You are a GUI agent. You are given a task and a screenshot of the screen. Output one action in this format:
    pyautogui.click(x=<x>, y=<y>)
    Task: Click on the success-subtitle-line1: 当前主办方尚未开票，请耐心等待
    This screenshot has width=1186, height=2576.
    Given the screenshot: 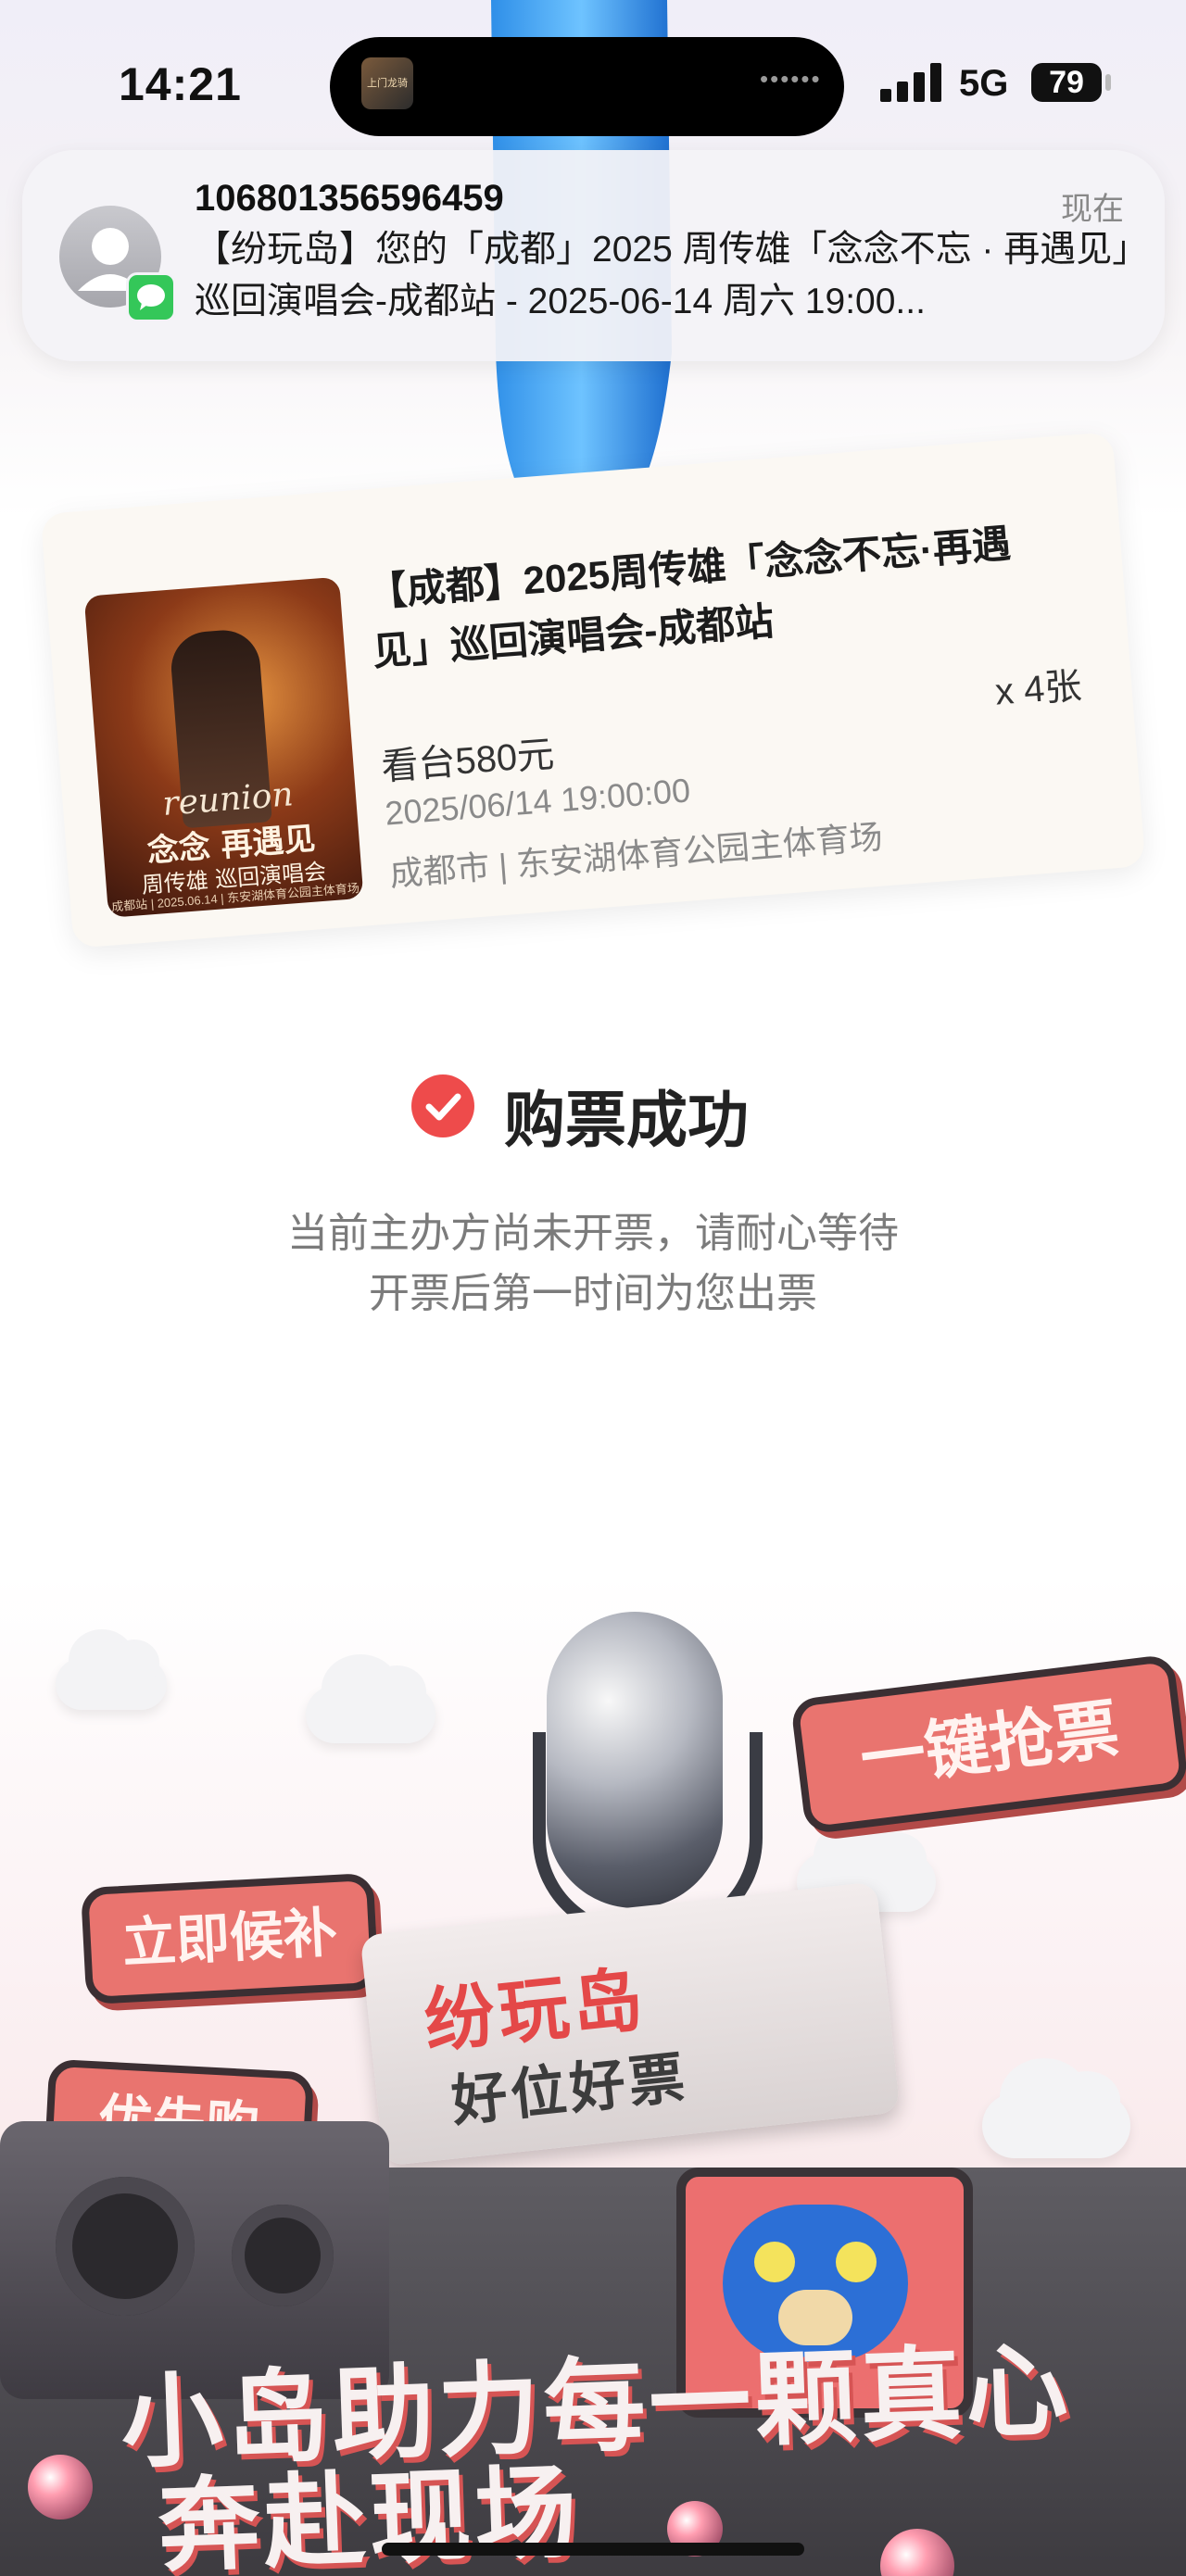 What is the action you would take?
    pyautogui.click(x=593, y=1233)
    